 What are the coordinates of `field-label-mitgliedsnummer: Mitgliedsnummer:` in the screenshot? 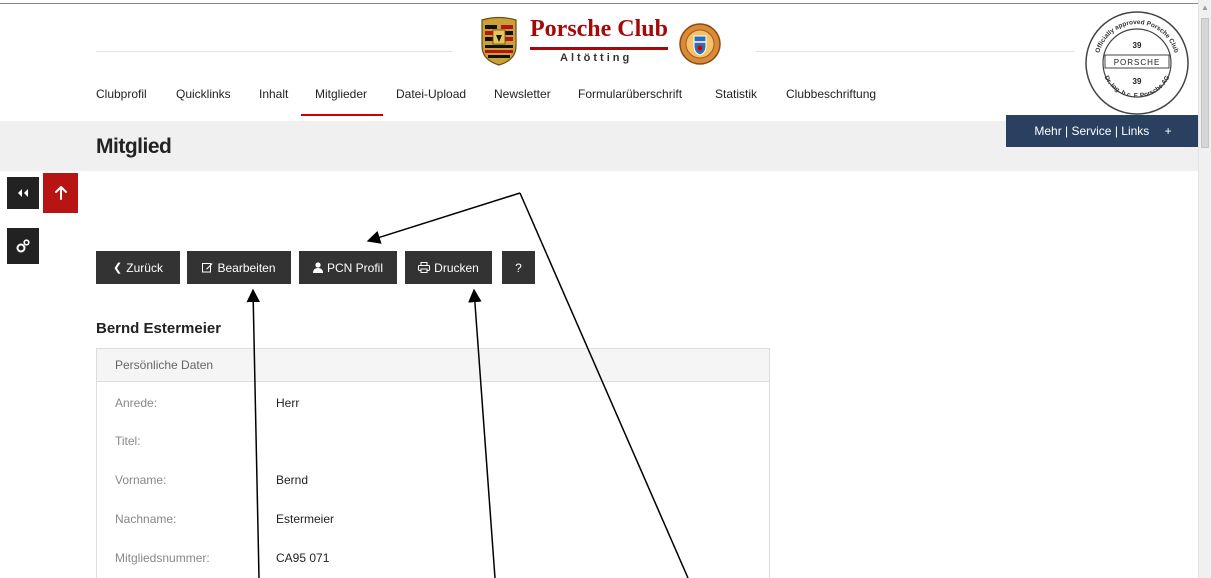 It's located at (162, 558).